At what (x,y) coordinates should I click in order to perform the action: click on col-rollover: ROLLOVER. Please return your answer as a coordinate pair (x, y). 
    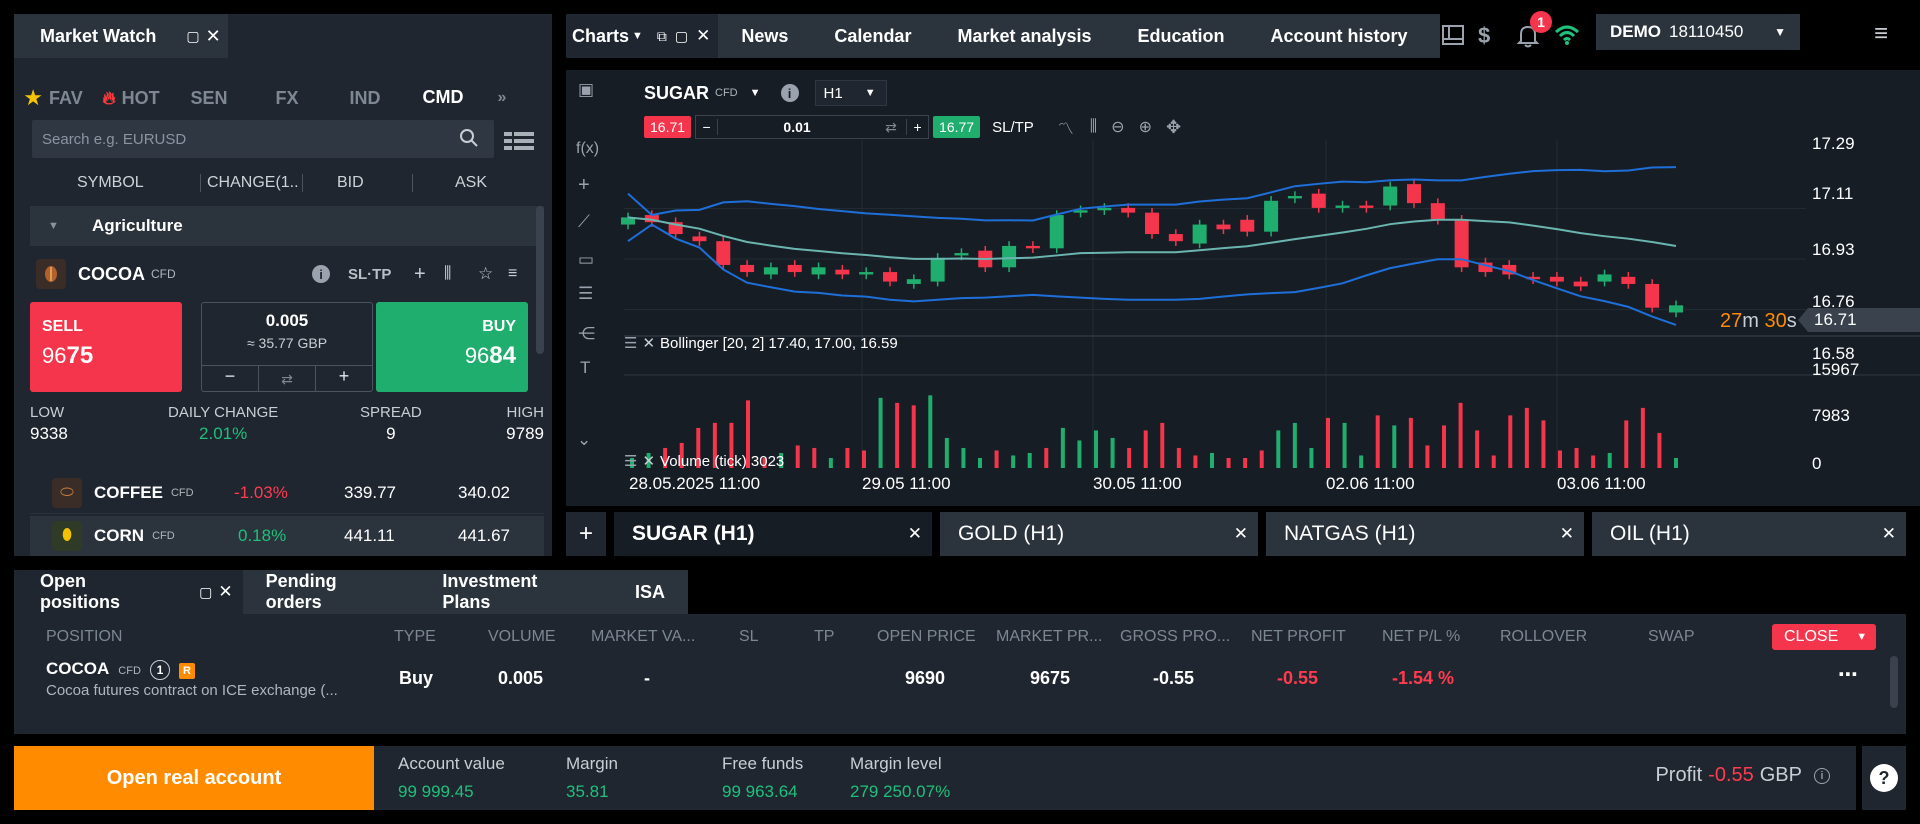
    Looking at the image, I should click on (1543, 637).